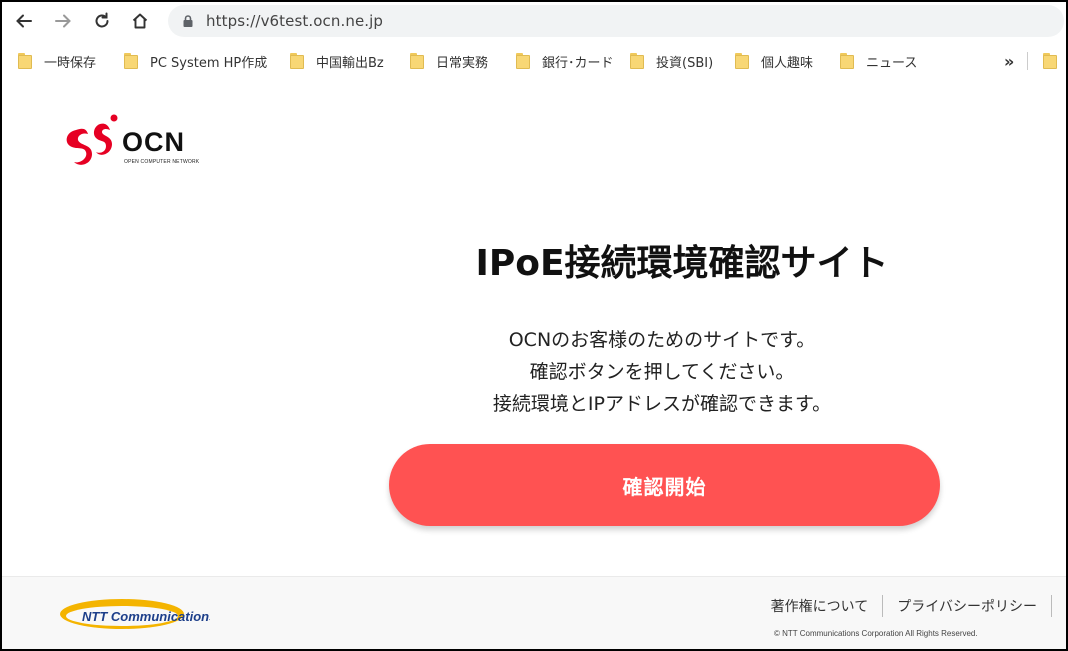 The image size is (1068, 651). I want to click on reload-icon, so click(102, 20).